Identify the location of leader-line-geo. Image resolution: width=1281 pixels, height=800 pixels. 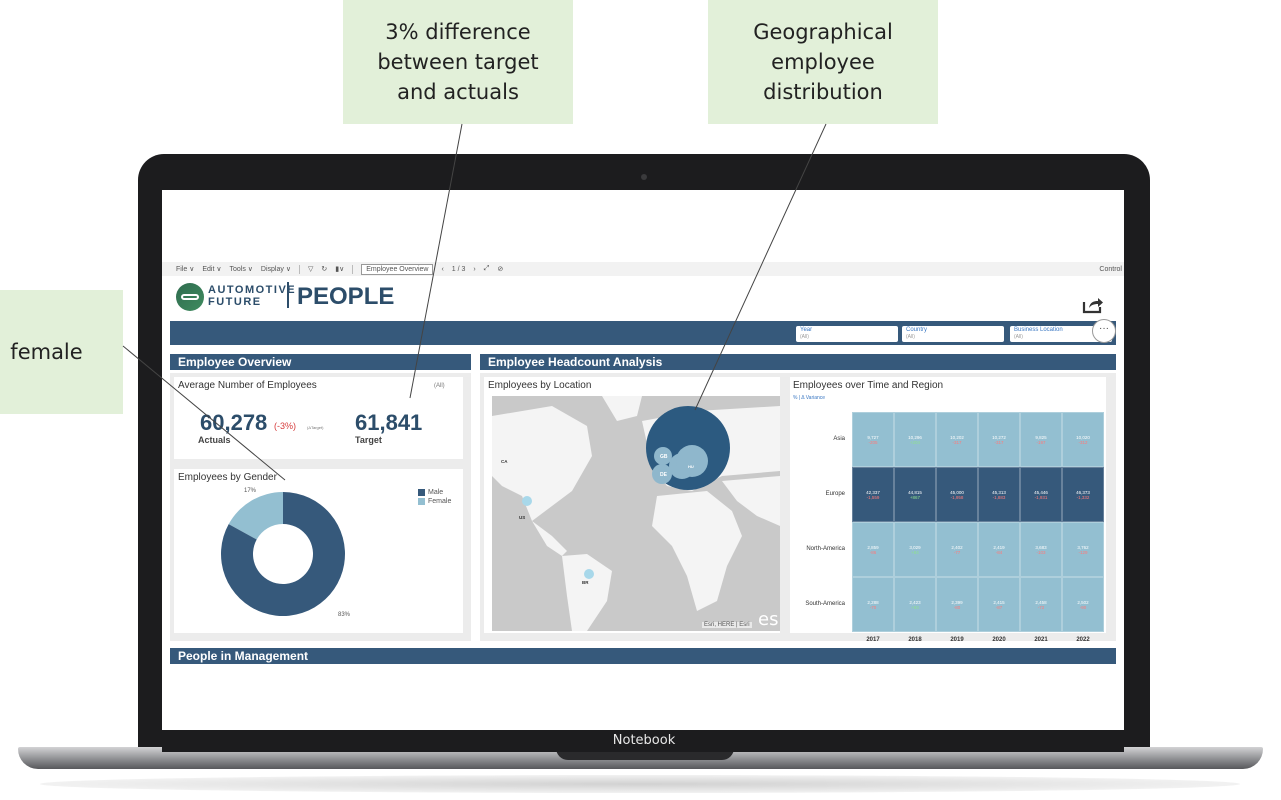
(760, 267).